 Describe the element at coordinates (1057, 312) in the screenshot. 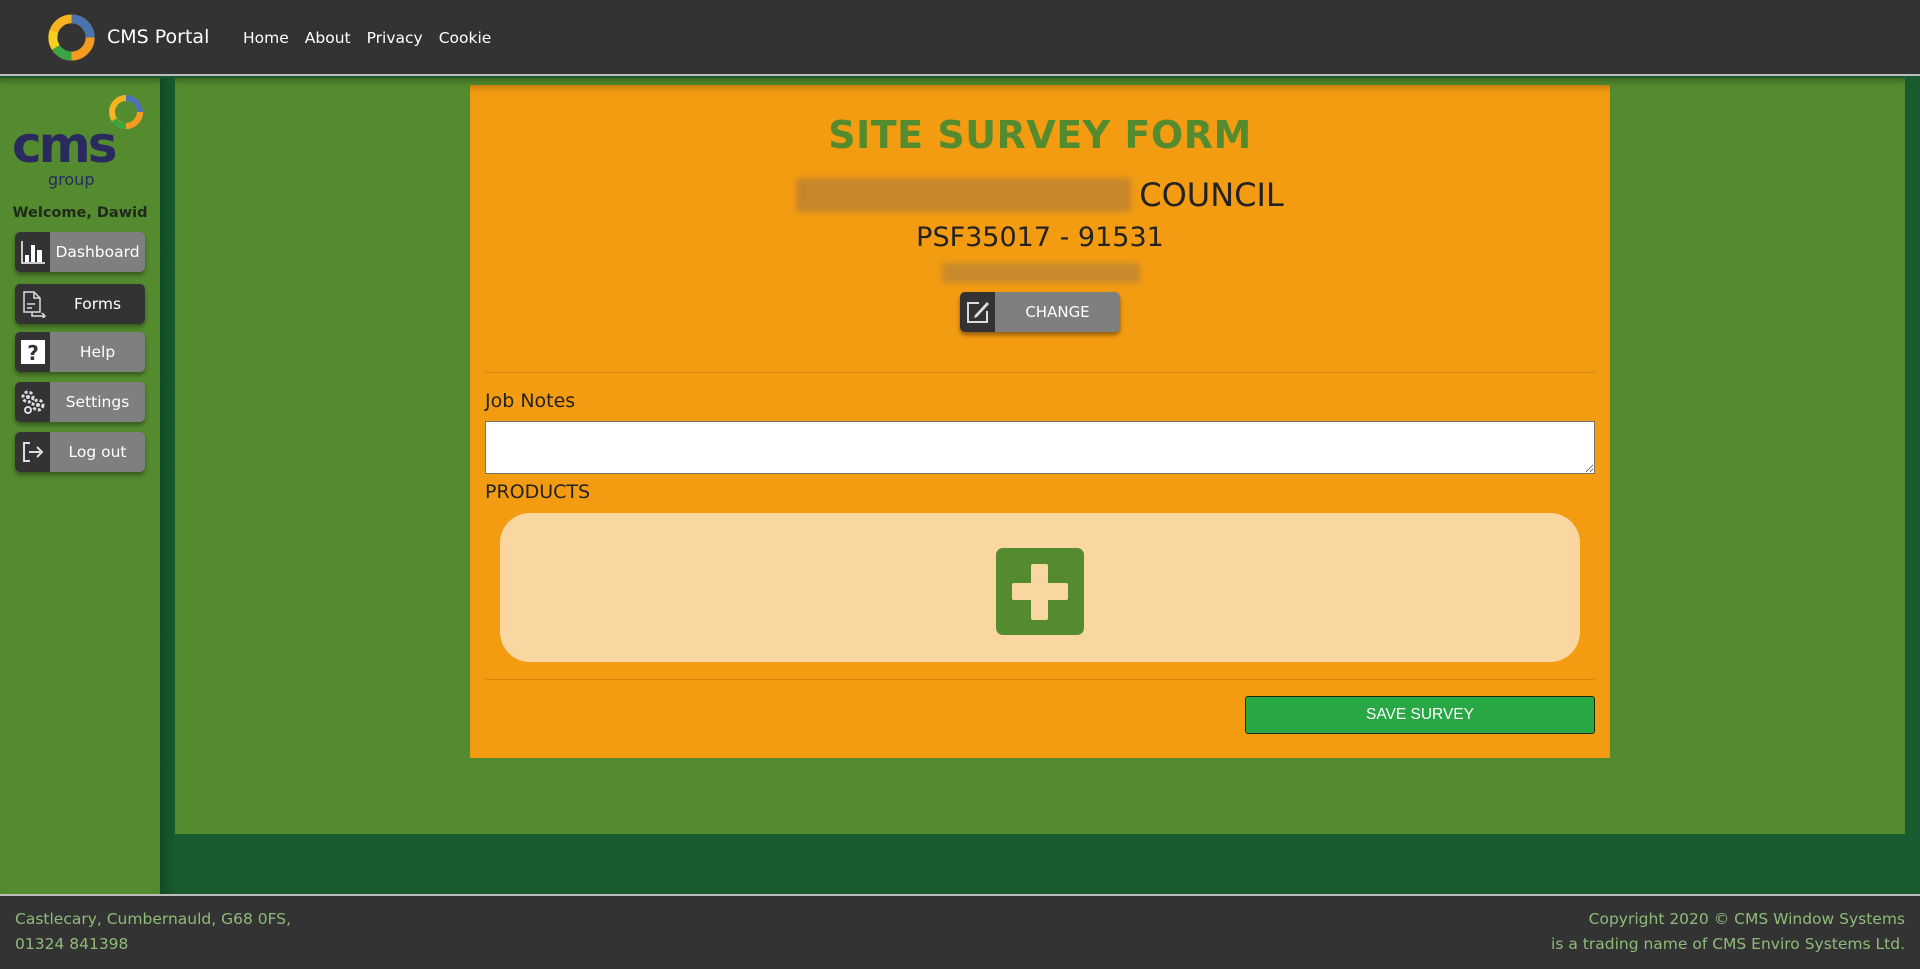

I see `change-label: CHANGE` at that location.